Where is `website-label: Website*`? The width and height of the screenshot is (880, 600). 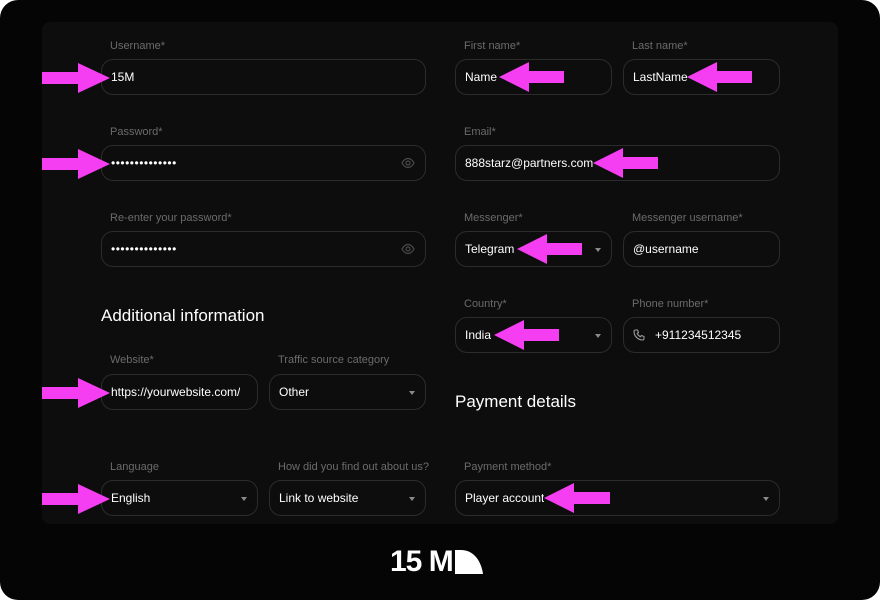 website-label: Website* is located at coordinates (132, 360).